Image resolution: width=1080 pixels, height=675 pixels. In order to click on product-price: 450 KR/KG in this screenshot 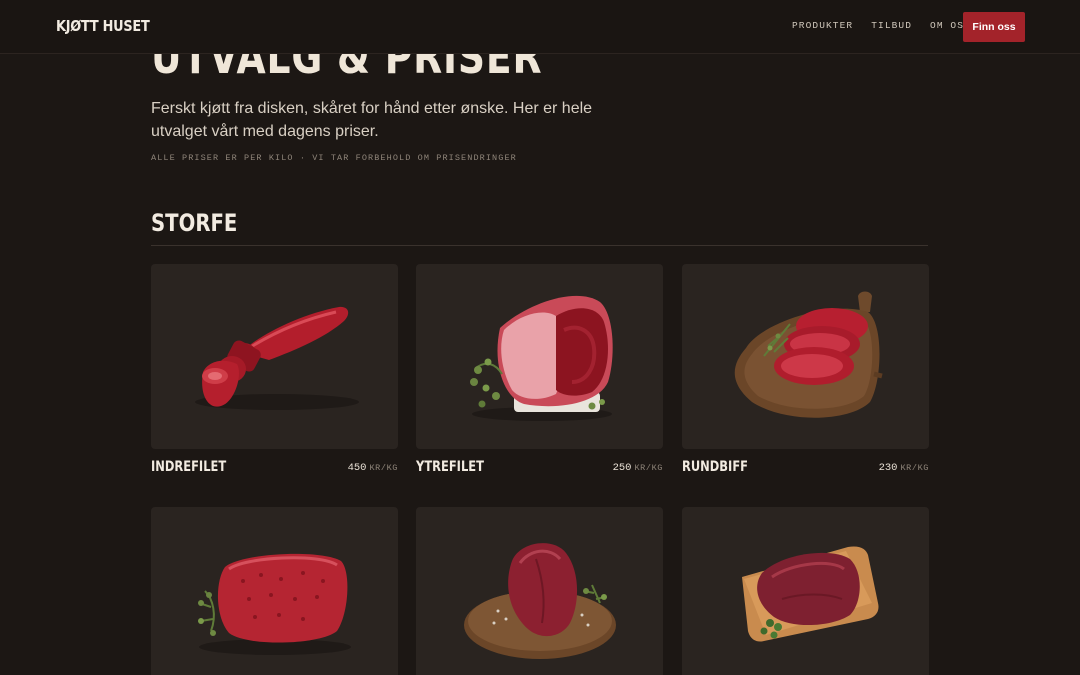, I will do `click(372, 468)`.